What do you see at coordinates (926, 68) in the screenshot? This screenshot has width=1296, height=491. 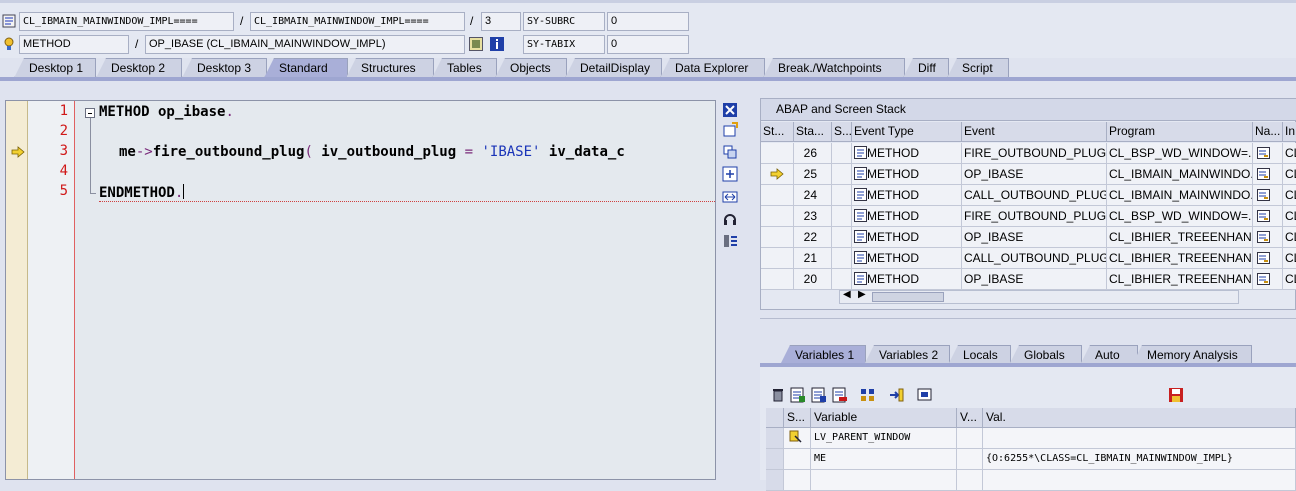 I see `tab-diff: Diff` at bounding box center [926, 68].